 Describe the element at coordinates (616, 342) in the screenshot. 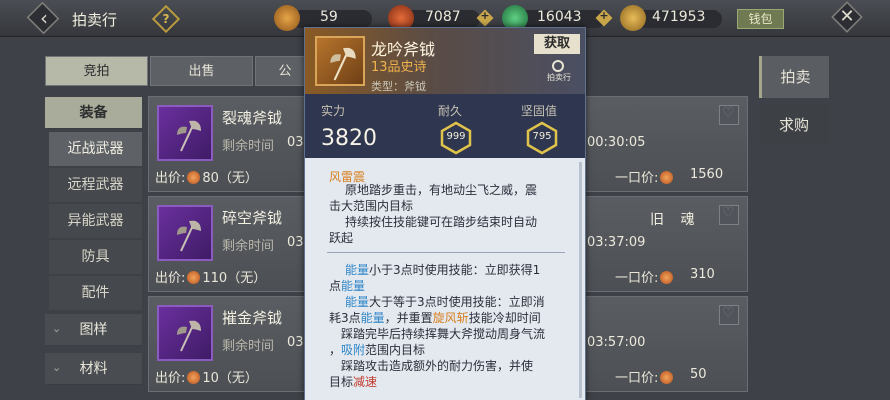

I see `time-left-value: 03:57:00` at that location.